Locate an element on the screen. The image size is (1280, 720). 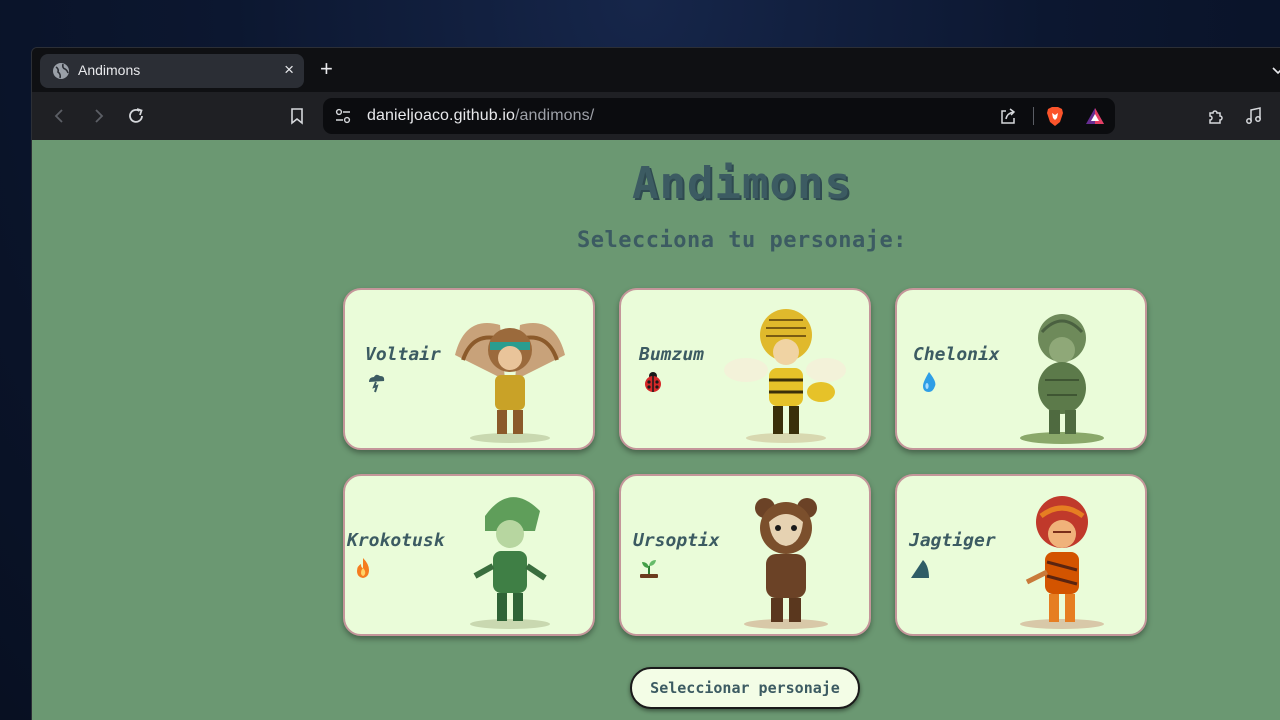
url-host: danieljoaco.github.io is located at coordinates (441, 115).